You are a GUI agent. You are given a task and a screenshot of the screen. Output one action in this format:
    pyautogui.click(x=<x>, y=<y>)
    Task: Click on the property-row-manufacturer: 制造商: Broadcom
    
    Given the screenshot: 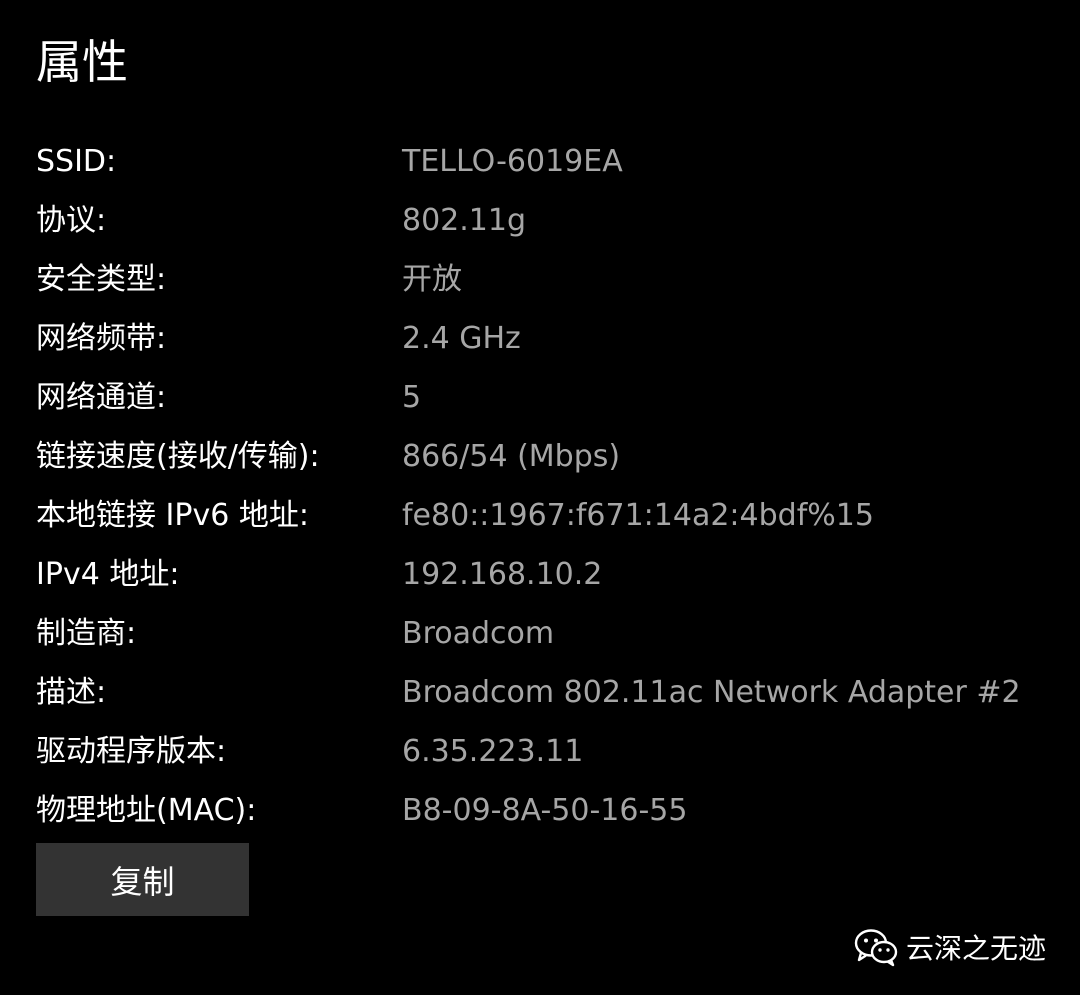 What is the action you would take?
    pyautogui.click(x=541, y=633)
    